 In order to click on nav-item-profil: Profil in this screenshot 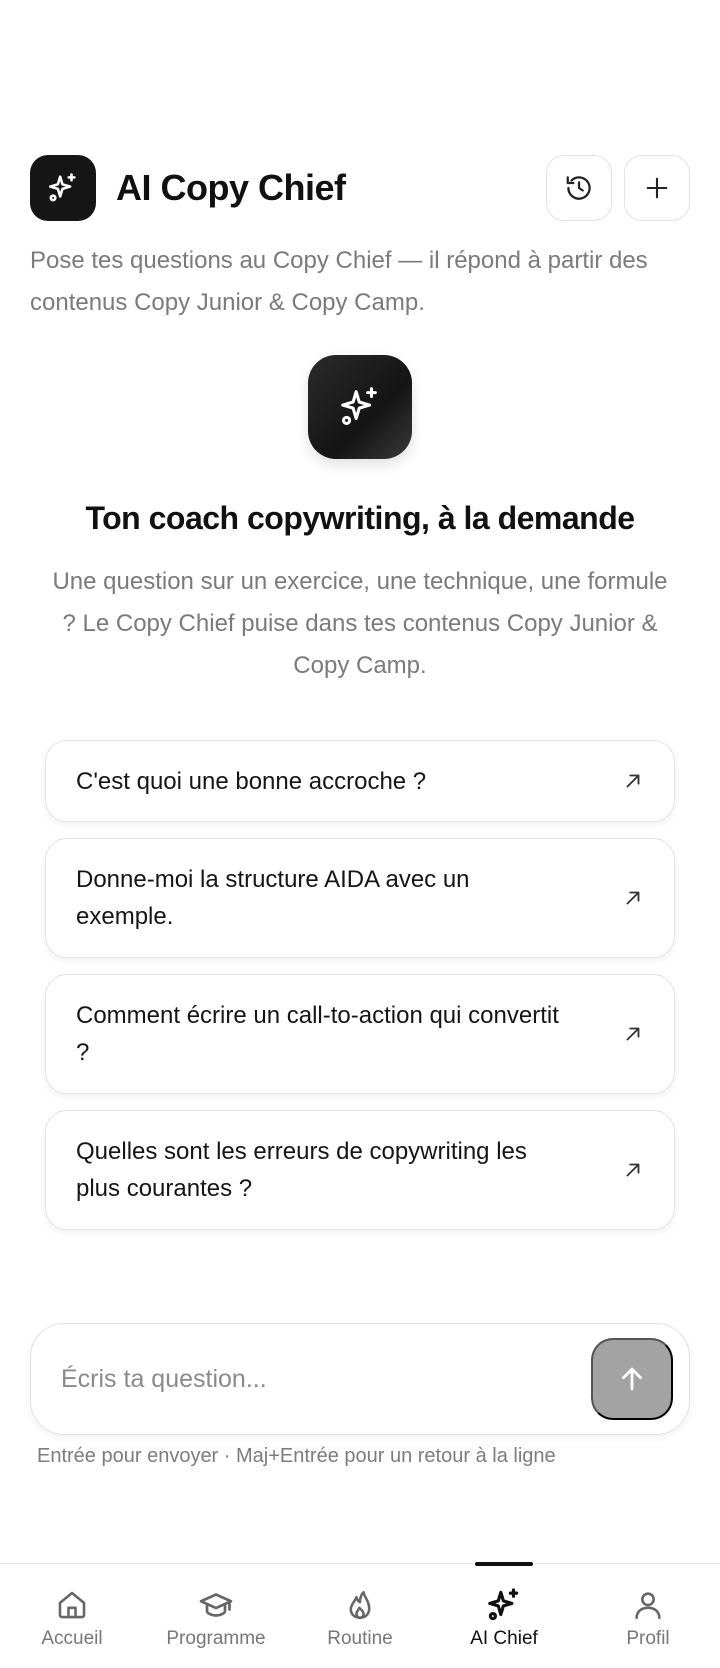, I will do `click(648, 1616)`.